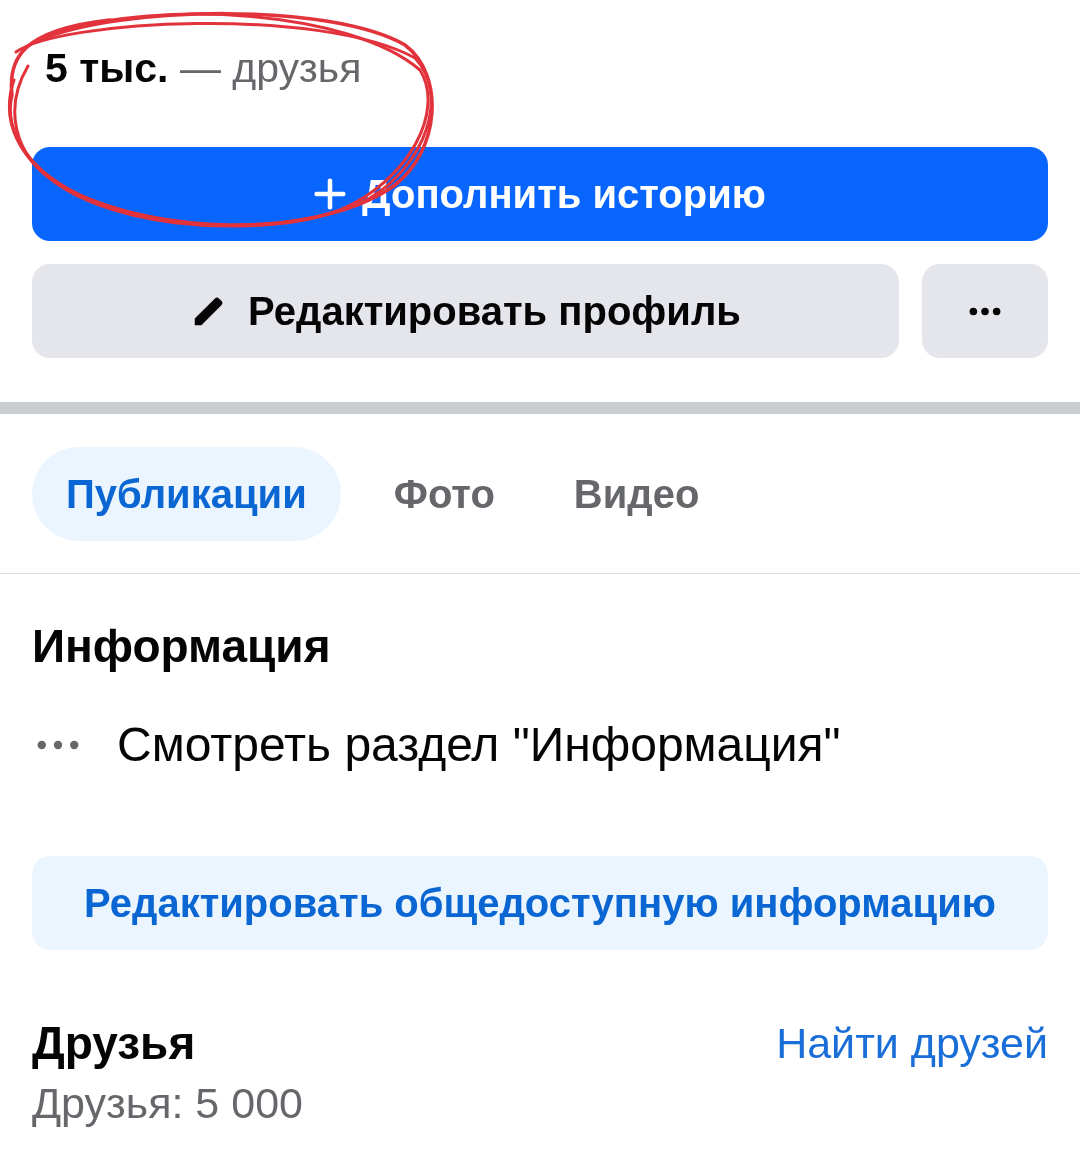  What do you see at coordinates (912, 1043) in the screenshot?
I see `find-friends-link: Найти друзей` at bounding box center [912, 1043].